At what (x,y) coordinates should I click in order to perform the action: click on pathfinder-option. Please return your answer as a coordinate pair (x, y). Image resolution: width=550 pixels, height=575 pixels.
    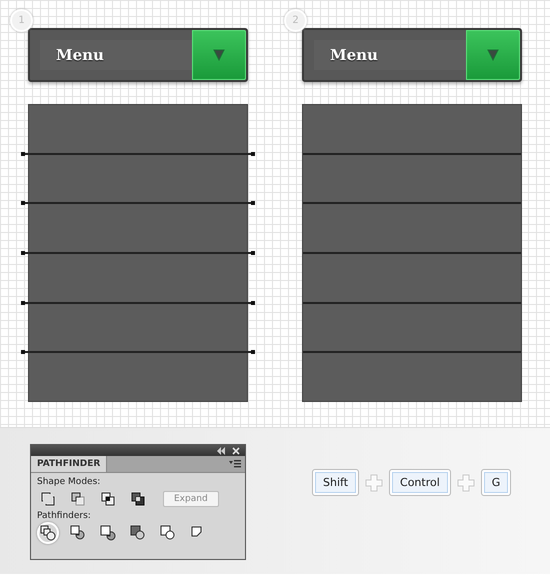
    Looking at the image, I should click on (48, 533).